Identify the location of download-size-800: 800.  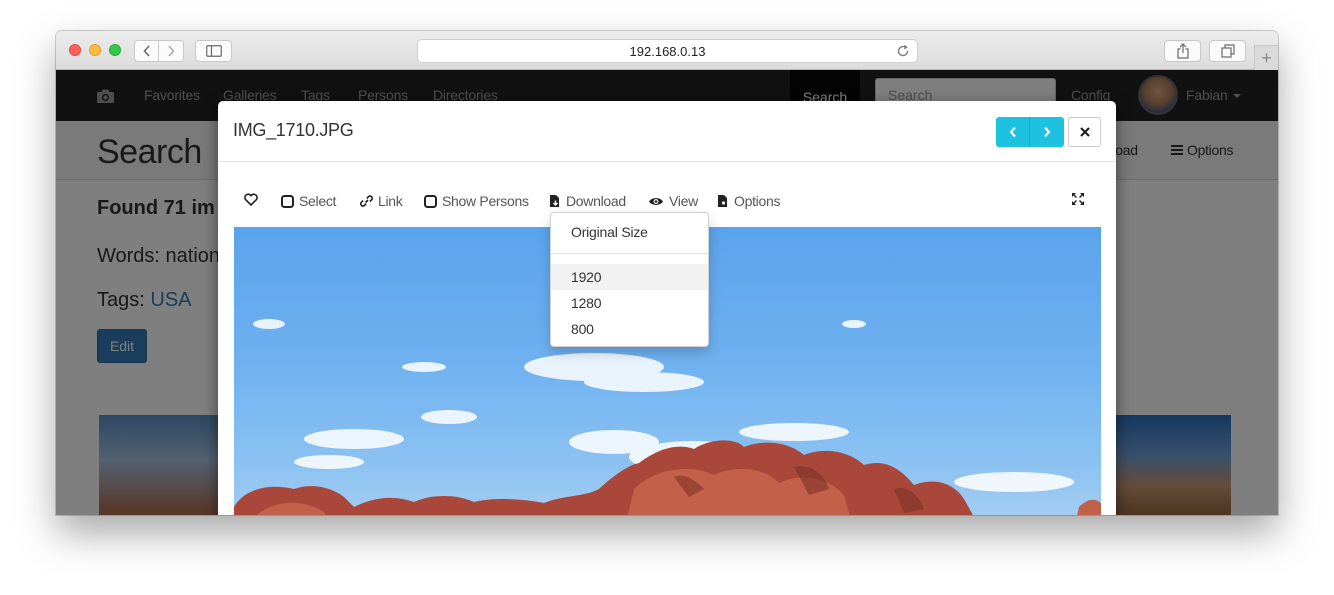
(629, 329).